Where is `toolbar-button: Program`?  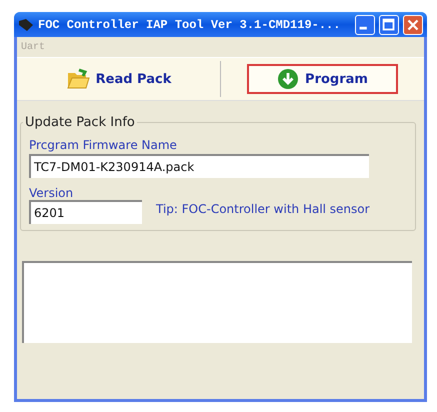
toolbar-button: Program is located at coordinates (322, 79).